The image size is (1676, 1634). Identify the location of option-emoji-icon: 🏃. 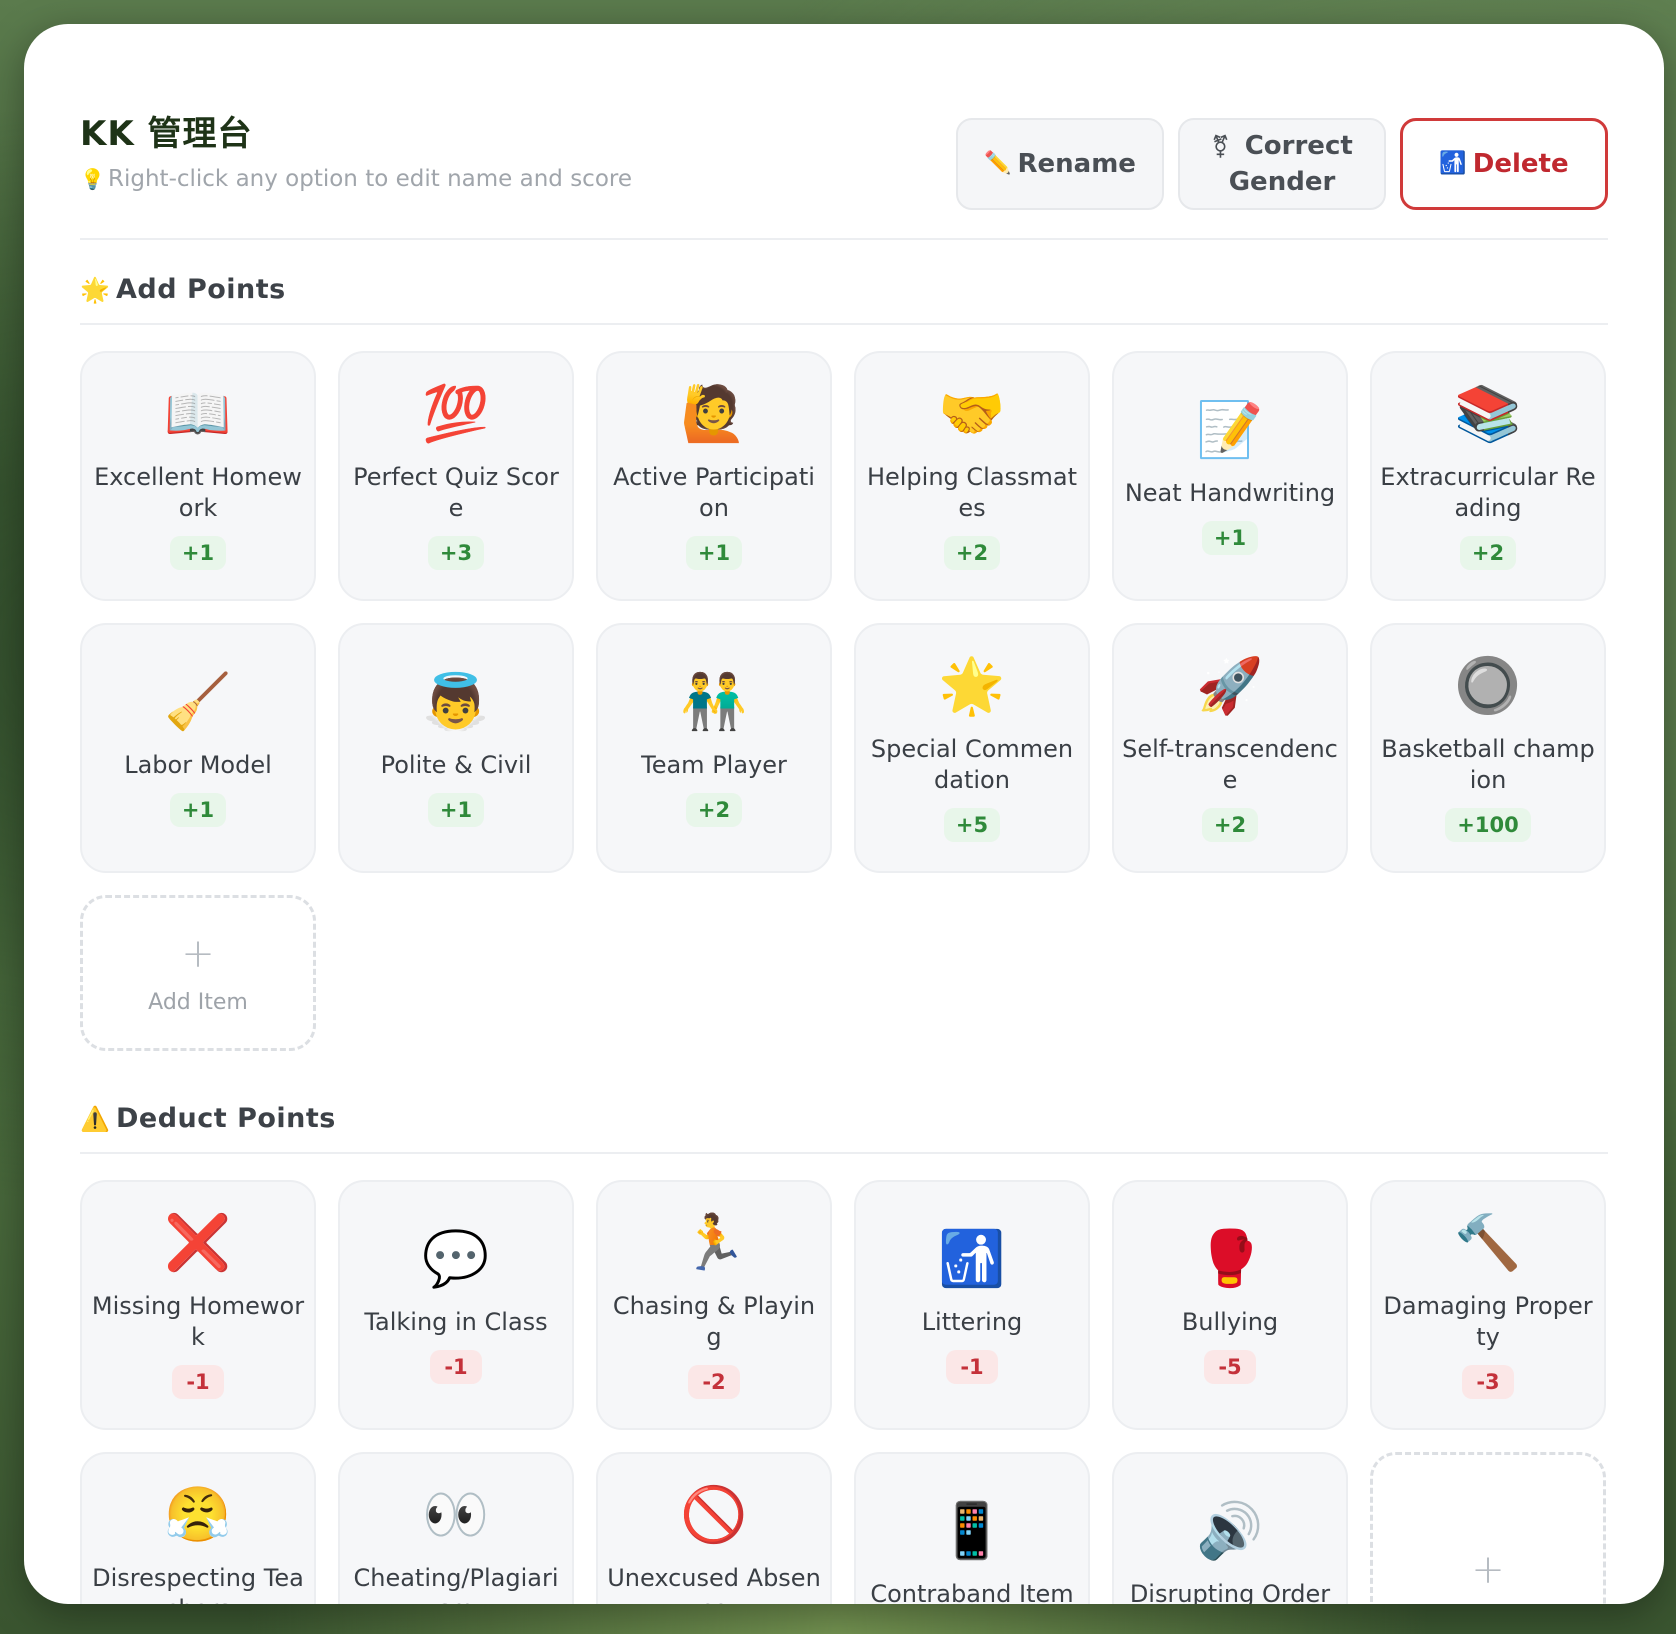
(714, 1242).